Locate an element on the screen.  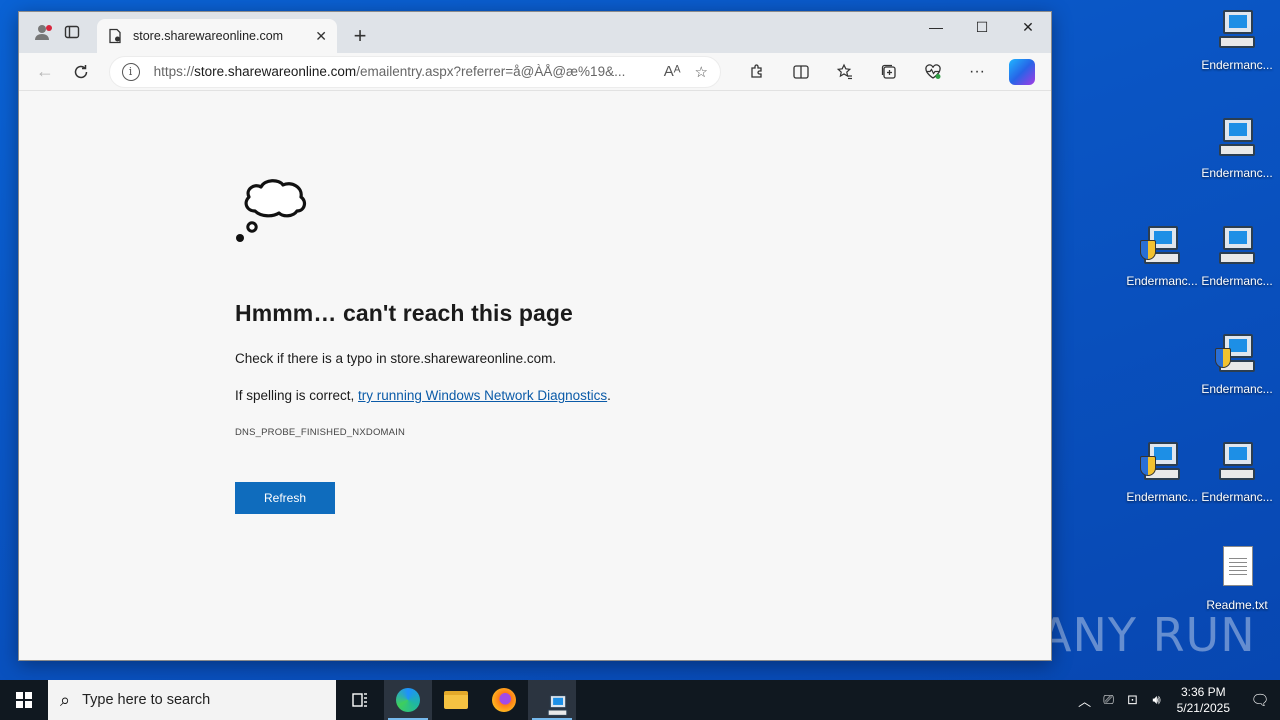
favorites-icon is located at coordinates (844, 71).